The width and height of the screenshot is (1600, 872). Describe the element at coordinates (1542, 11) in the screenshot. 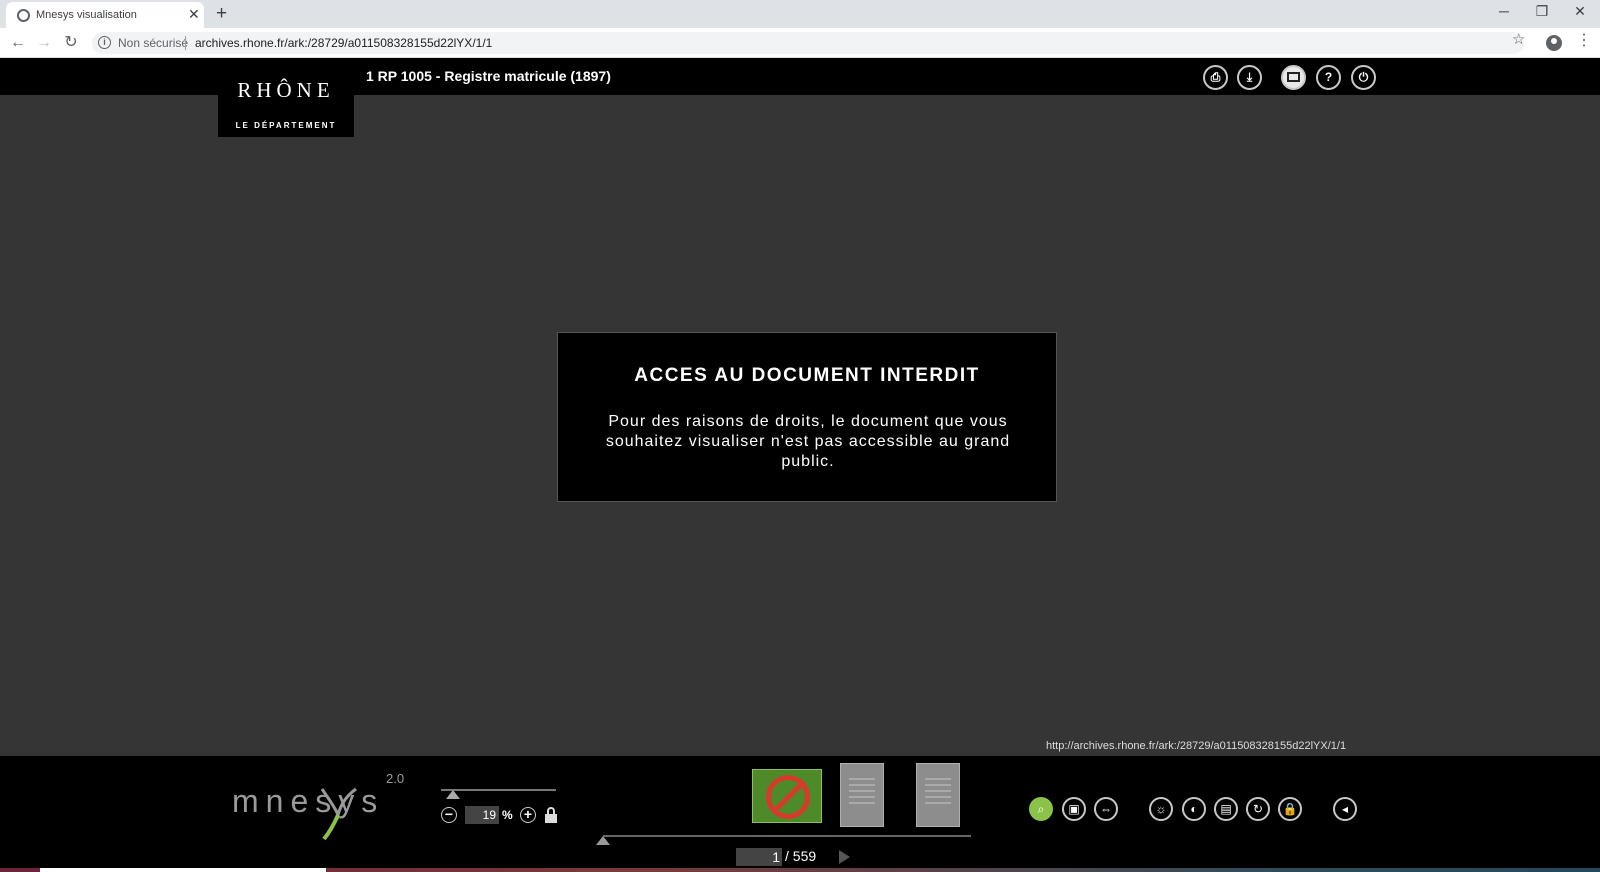

I see `restore-button: ❐` at that location.